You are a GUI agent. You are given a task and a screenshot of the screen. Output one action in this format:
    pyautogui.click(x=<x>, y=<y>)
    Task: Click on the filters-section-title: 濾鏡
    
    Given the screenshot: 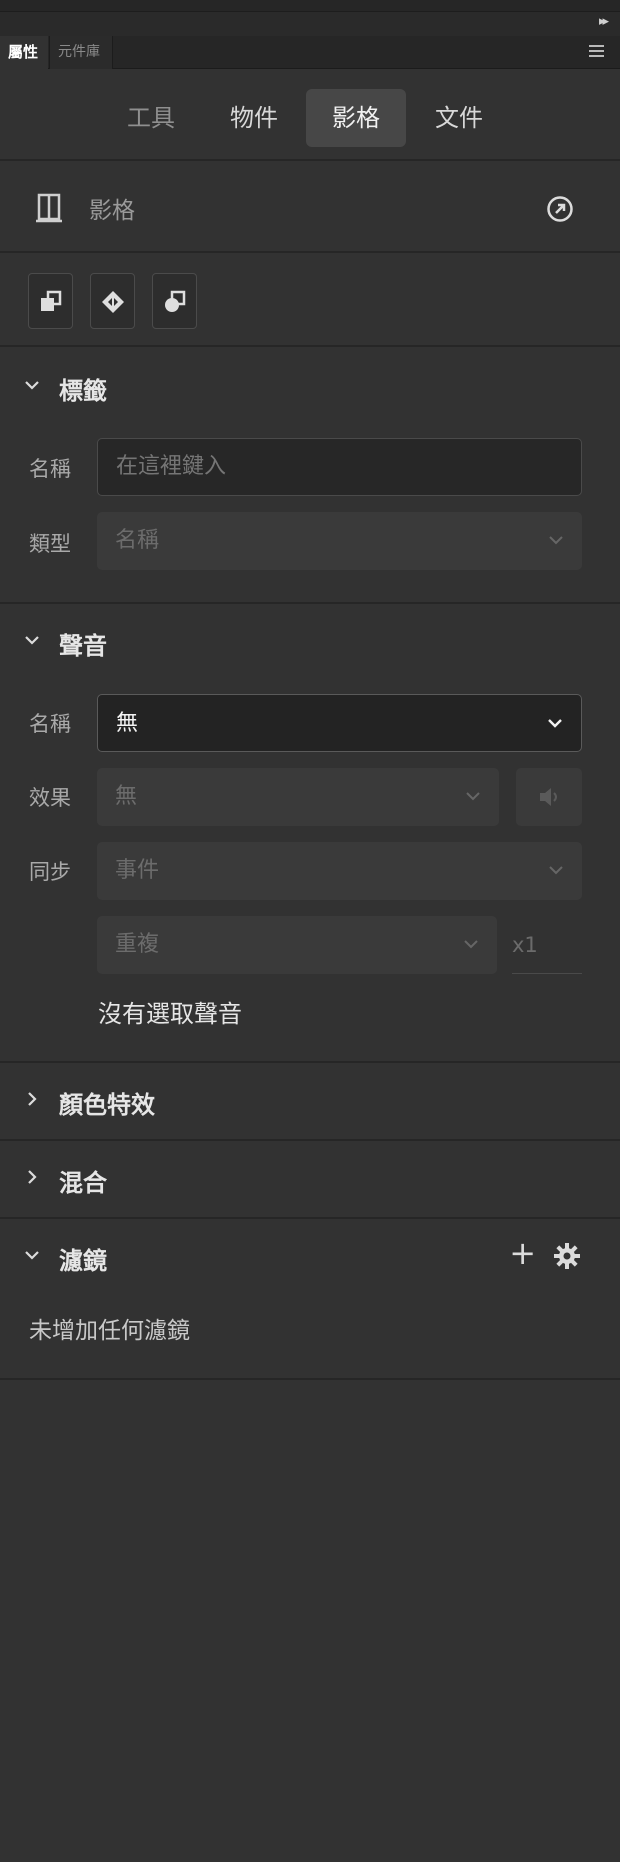 What is the action you would take?
    pyautogui.click(x=83, y=1261)
    